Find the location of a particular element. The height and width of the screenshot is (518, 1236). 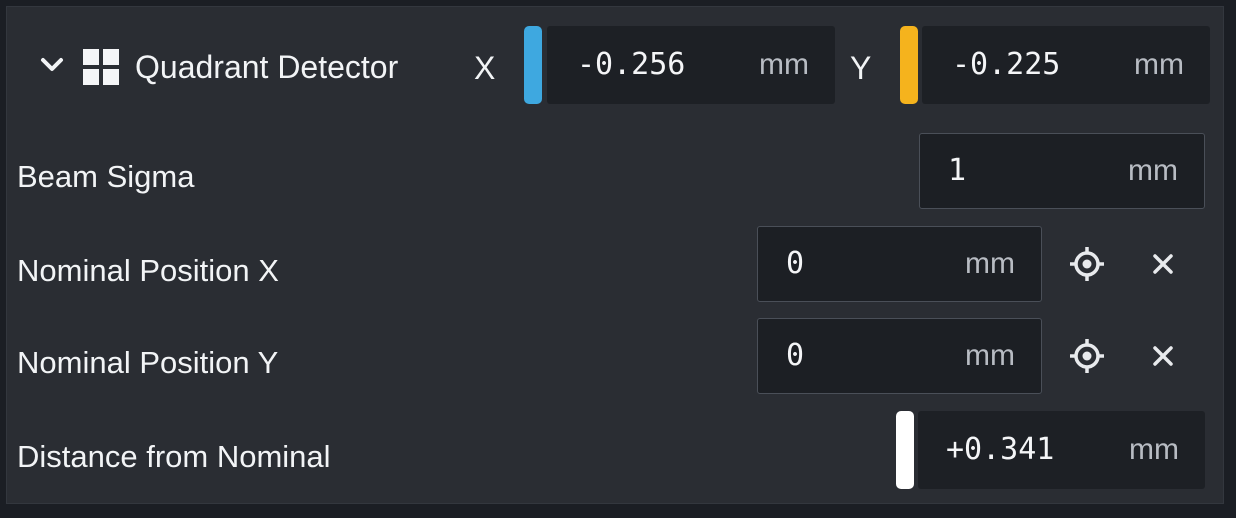

beam-sigma-input: 1 mm is located at coordinates (1062, 171).